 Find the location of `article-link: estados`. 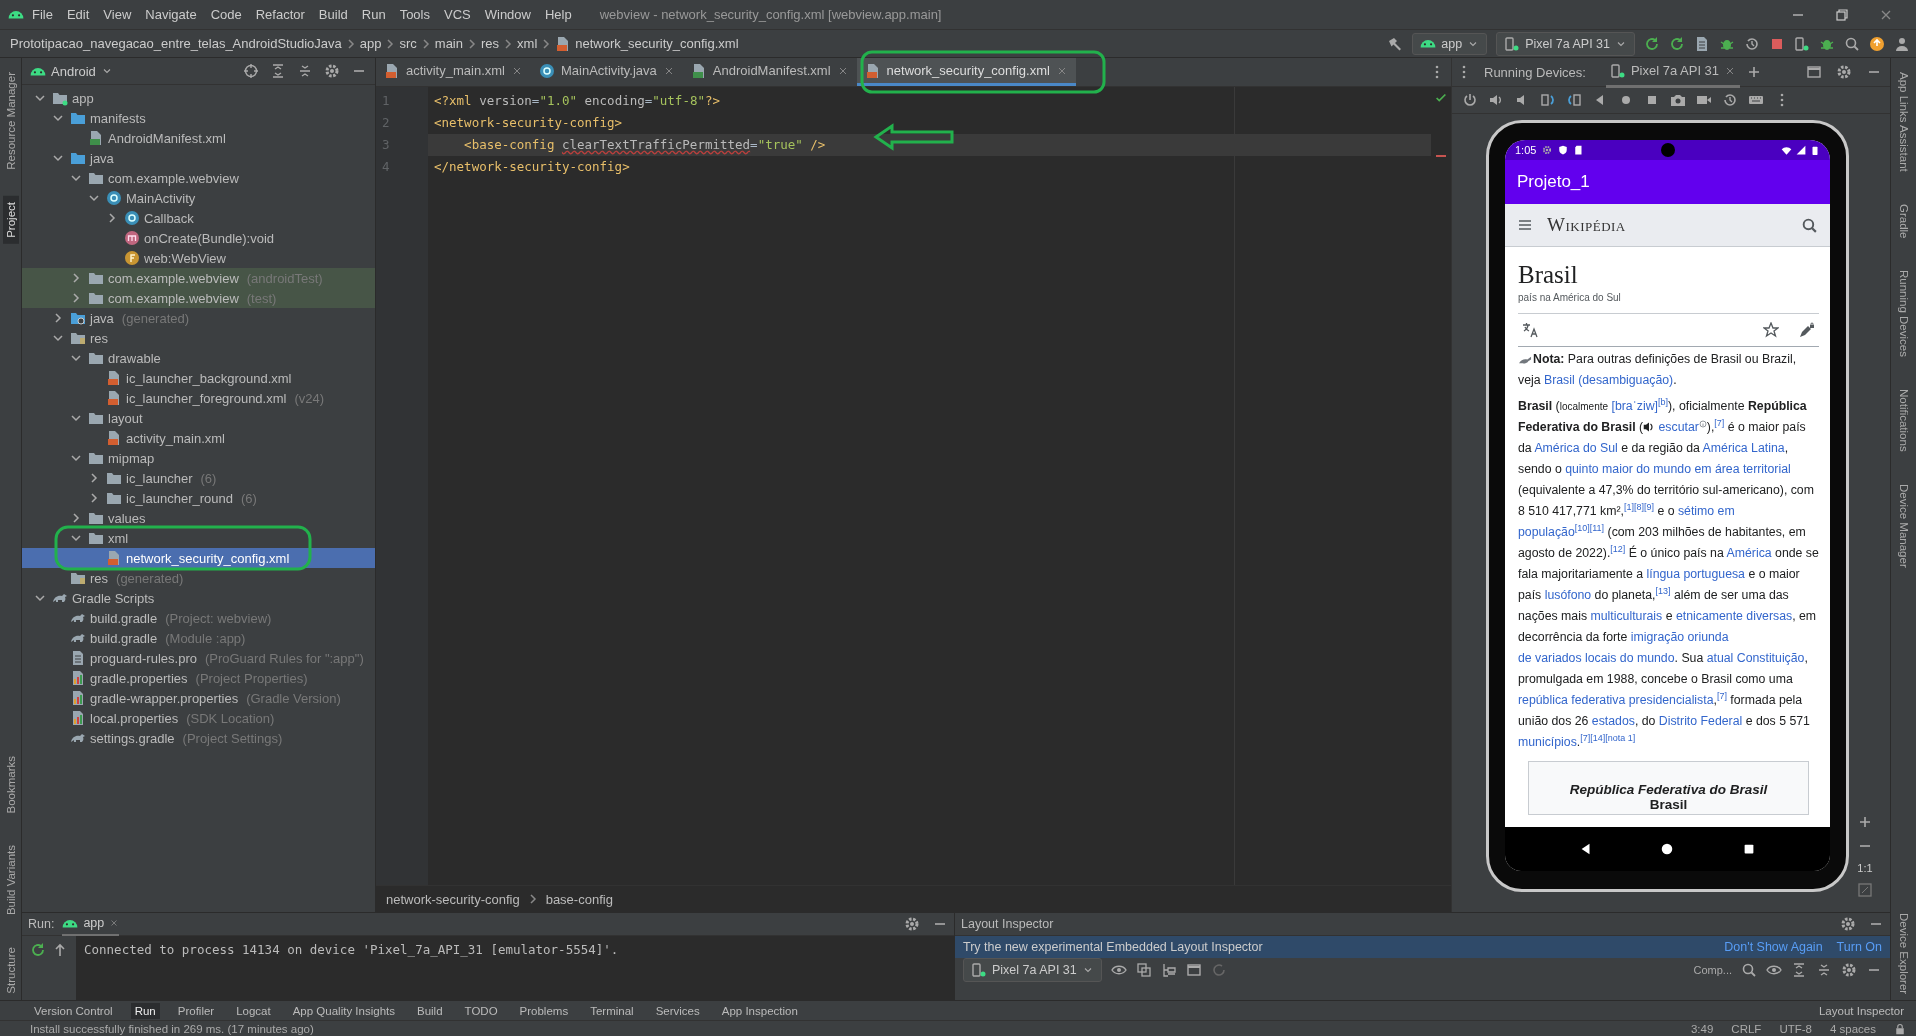

article-link: estados is located at coordinates (1613, 721).